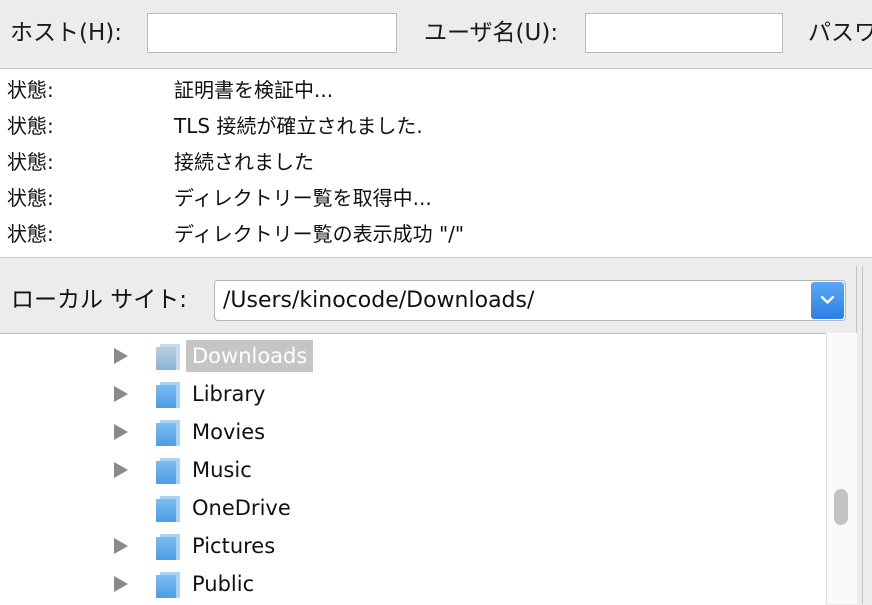 This screenshot has width=872, height=605. What do you see at coordinates (684, 33) in the screenshot?
I see `username-input` at bounding box center [684, 33].